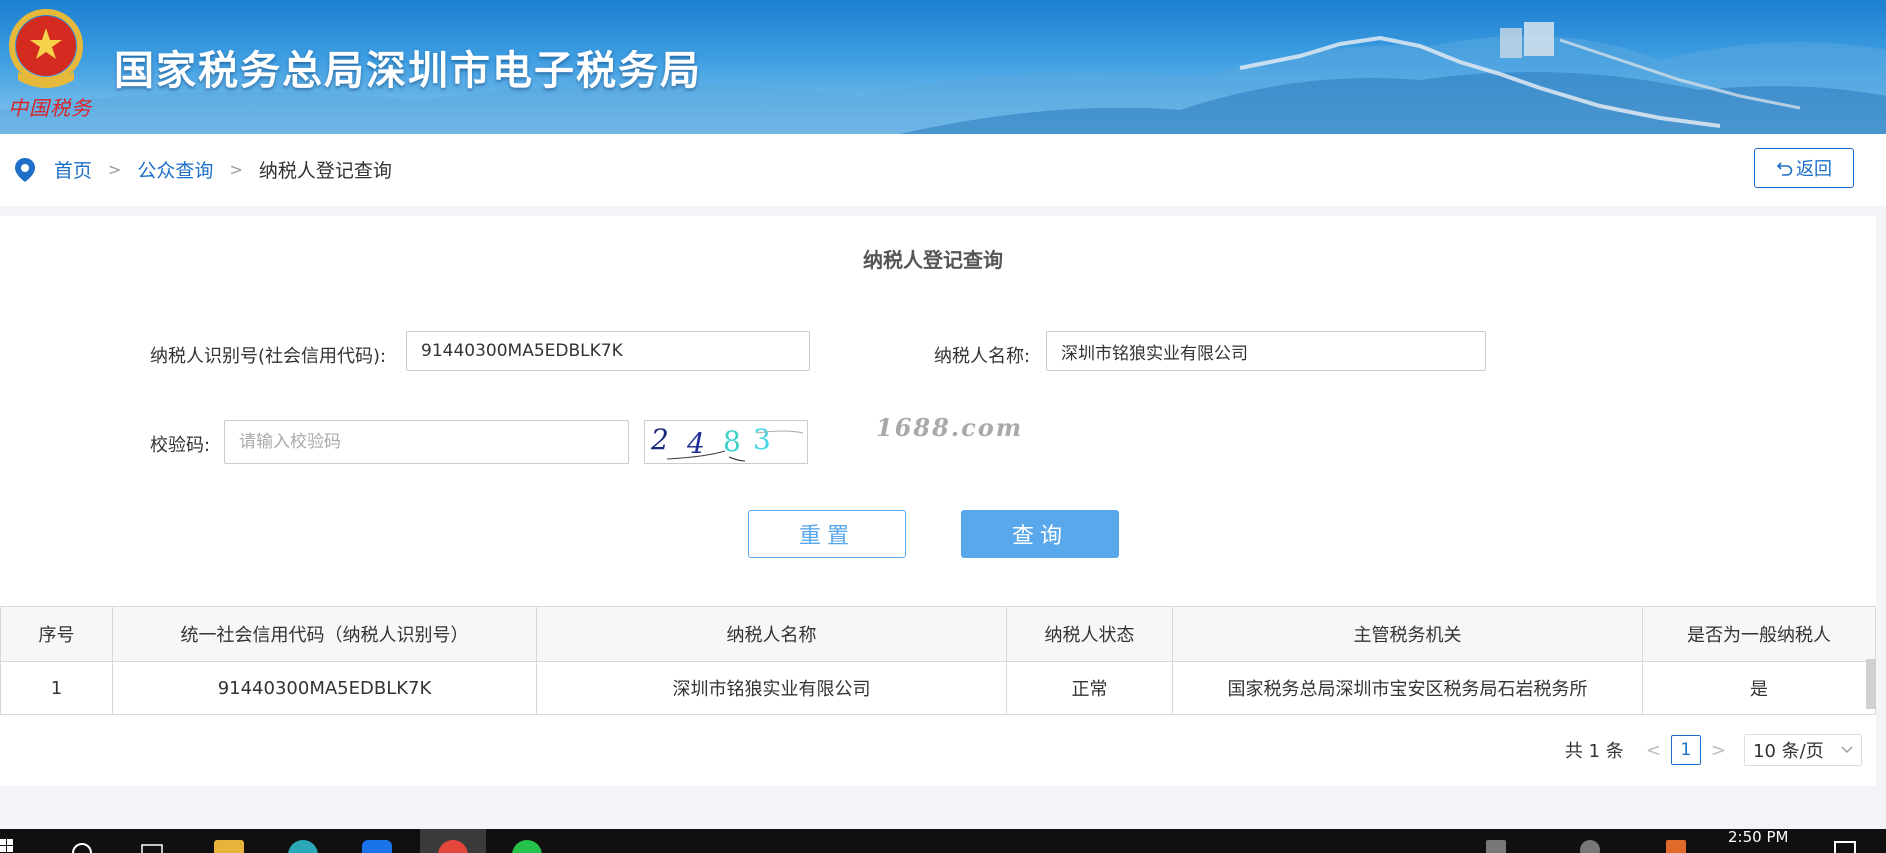 The width and height of the screenshot is (1886, 853). I want to click on captcha-label: 校验码:, so click(180, 445).